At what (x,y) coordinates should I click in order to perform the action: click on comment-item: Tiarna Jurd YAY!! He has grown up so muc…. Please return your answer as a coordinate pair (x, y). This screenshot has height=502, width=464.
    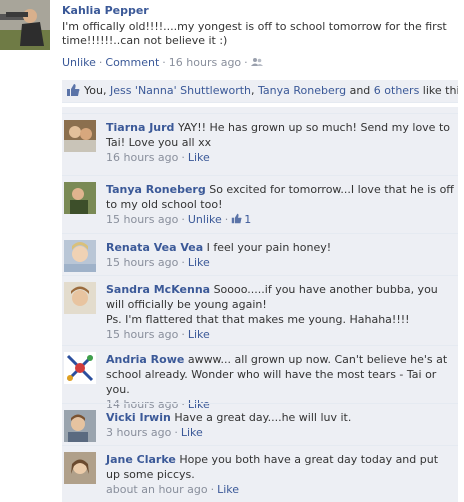
    Looking at the image, I should click on (260, 144).